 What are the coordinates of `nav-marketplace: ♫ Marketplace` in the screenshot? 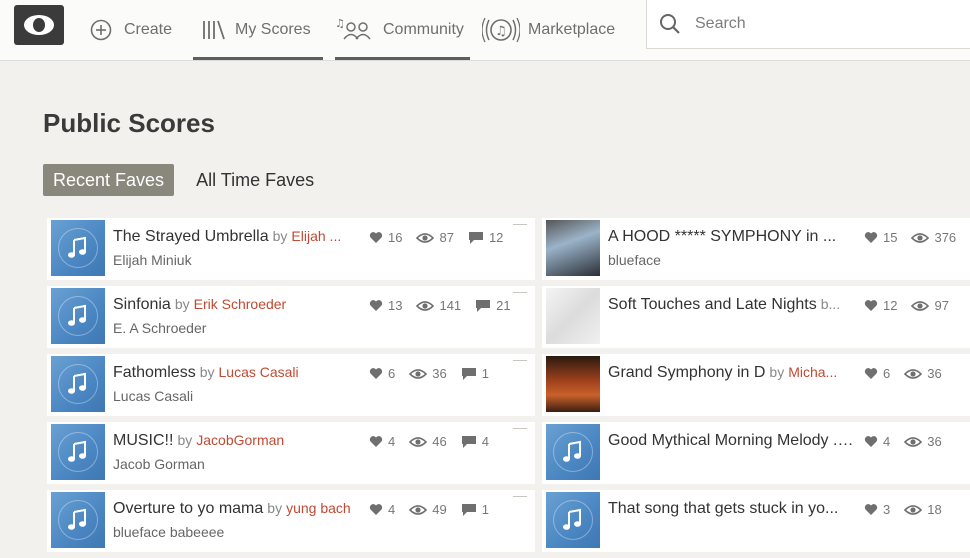 It's located at (548, 30).